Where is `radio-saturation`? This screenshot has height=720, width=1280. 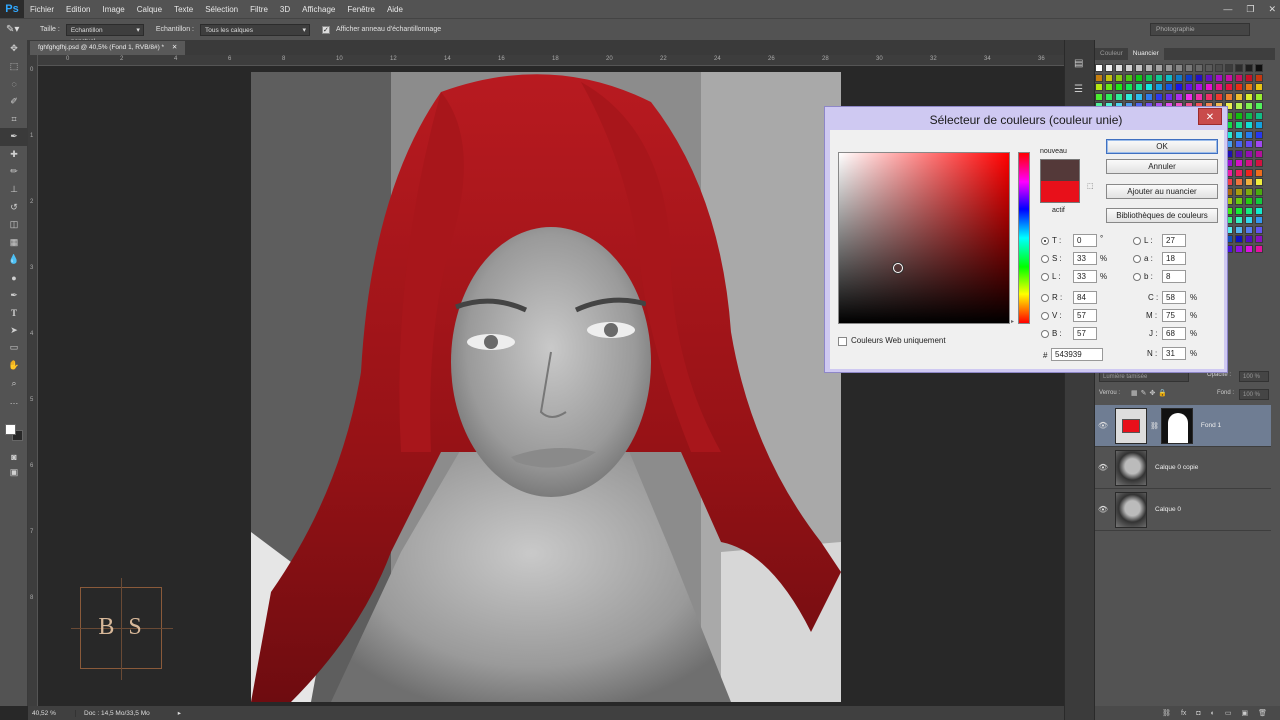
radio-saturation is located at coordinates (1045, 259).